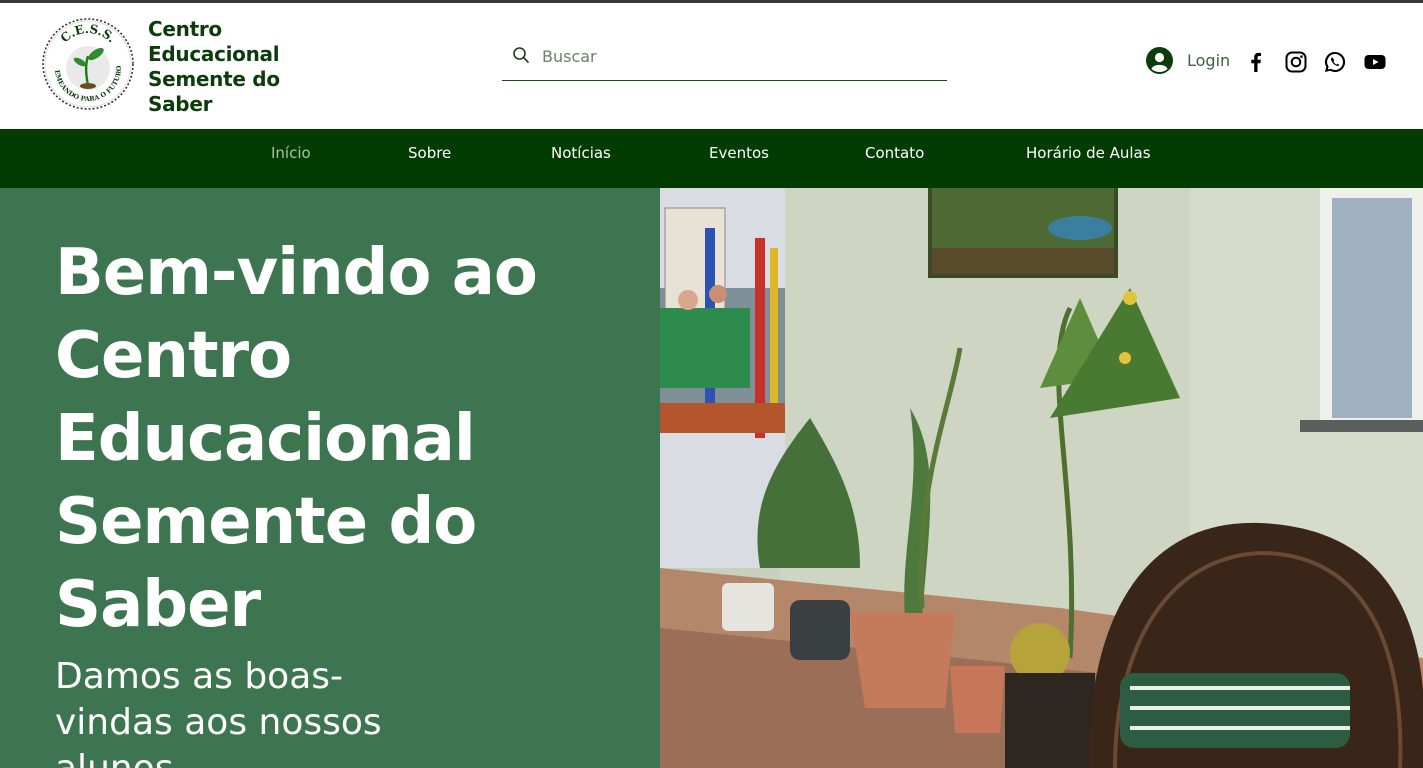 Image resolution: width=1423 pixels, height=768 pixels. Describe the element at coordinates (265, 757) in the screenshot. I see `hero-subtitle-line: alunos` at that location.